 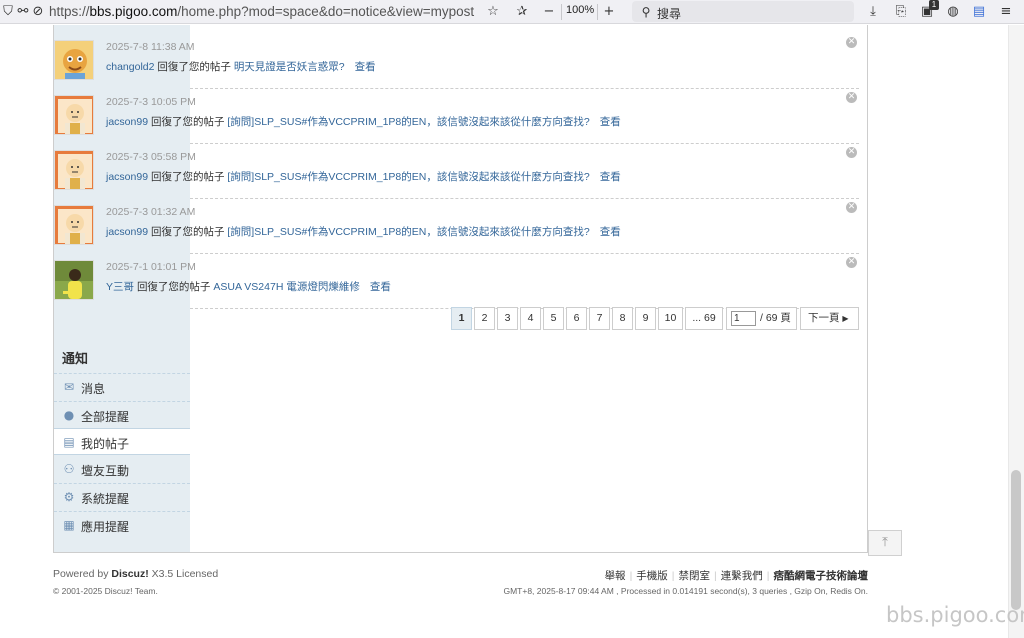 What do you see at coordinates (130, 67) in the screenshot?
I see `notice-user-link: changold2` at bounding box center [130, 67].